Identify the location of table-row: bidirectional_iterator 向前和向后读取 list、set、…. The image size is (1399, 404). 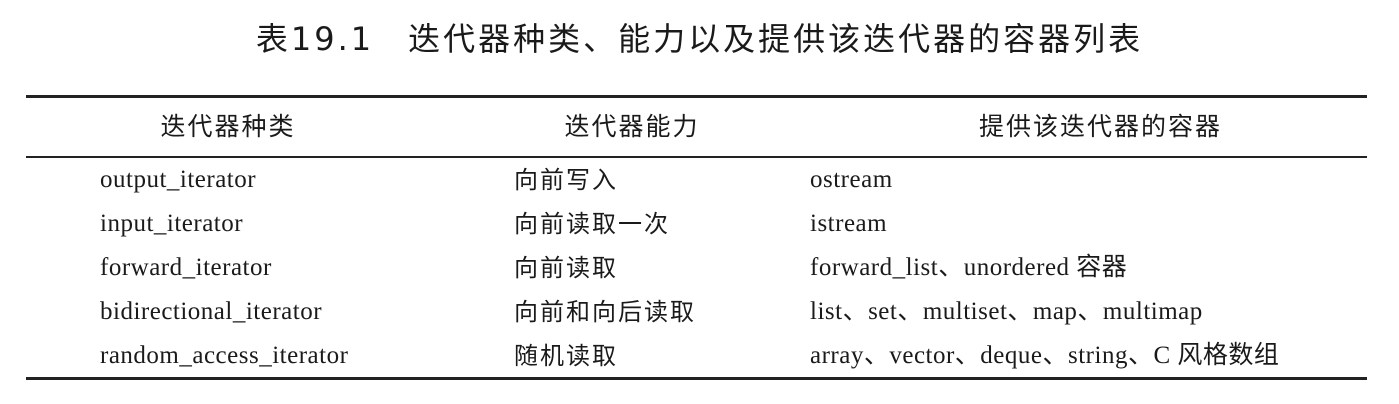
(699, 312).